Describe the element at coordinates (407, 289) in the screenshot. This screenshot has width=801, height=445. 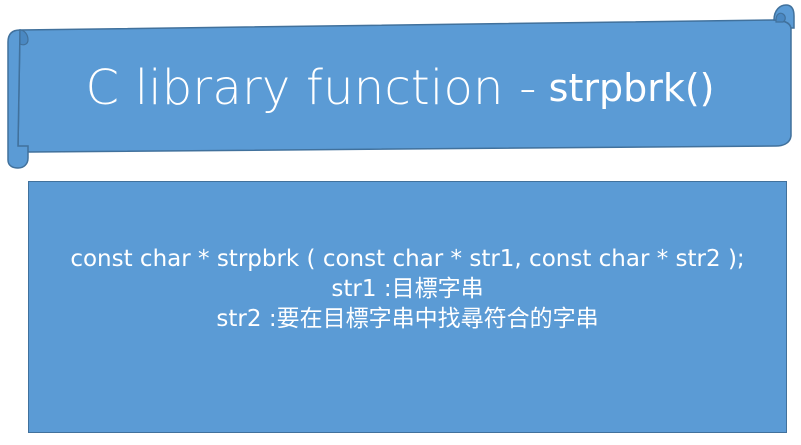
I see `param-str1-description: str1 :目標字串` at that location.